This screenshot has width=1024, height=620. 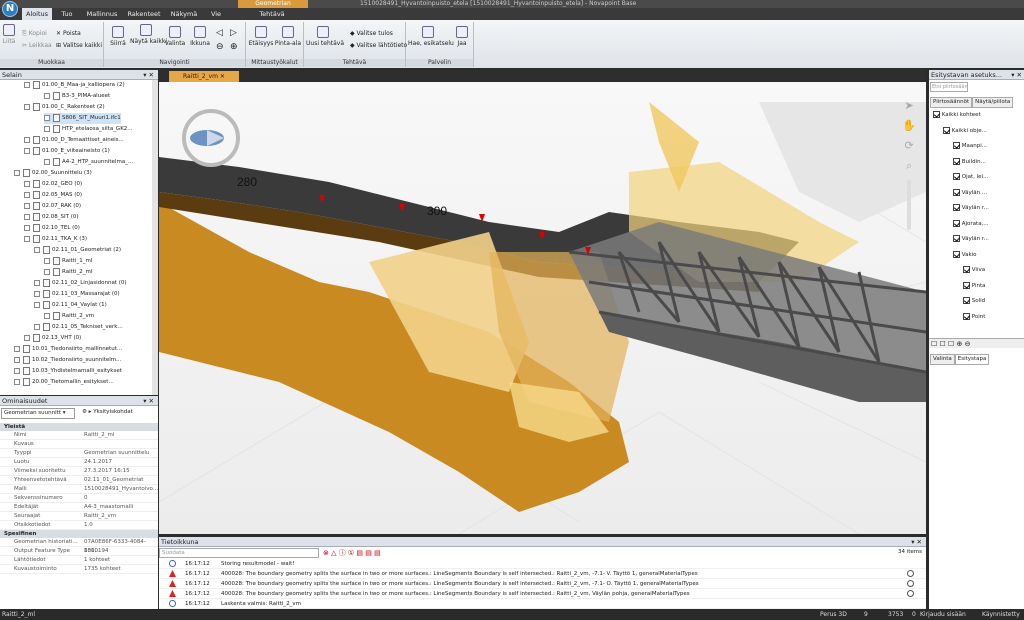 What do you see at coordinates (107, 412) in the screenshot?
I see `details-button: ⚙ ▸ Yksityiskohdat` at bounding box center [107, 412].